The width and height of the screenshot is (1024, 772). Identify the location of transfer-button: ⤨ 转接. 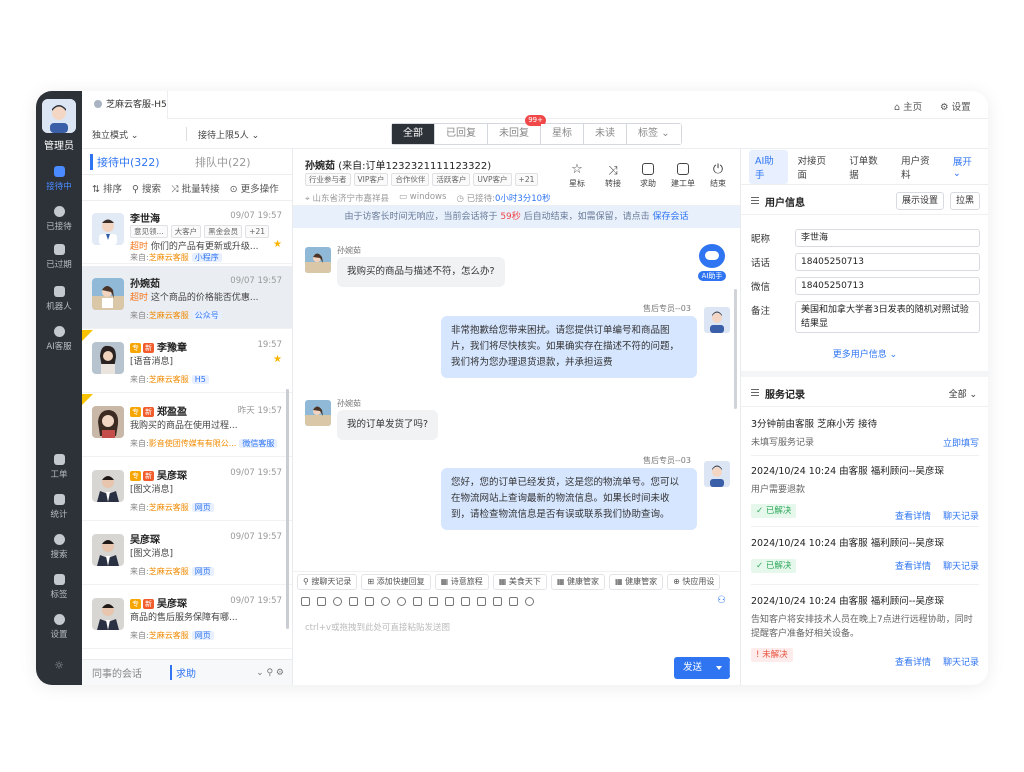
(613, 176).